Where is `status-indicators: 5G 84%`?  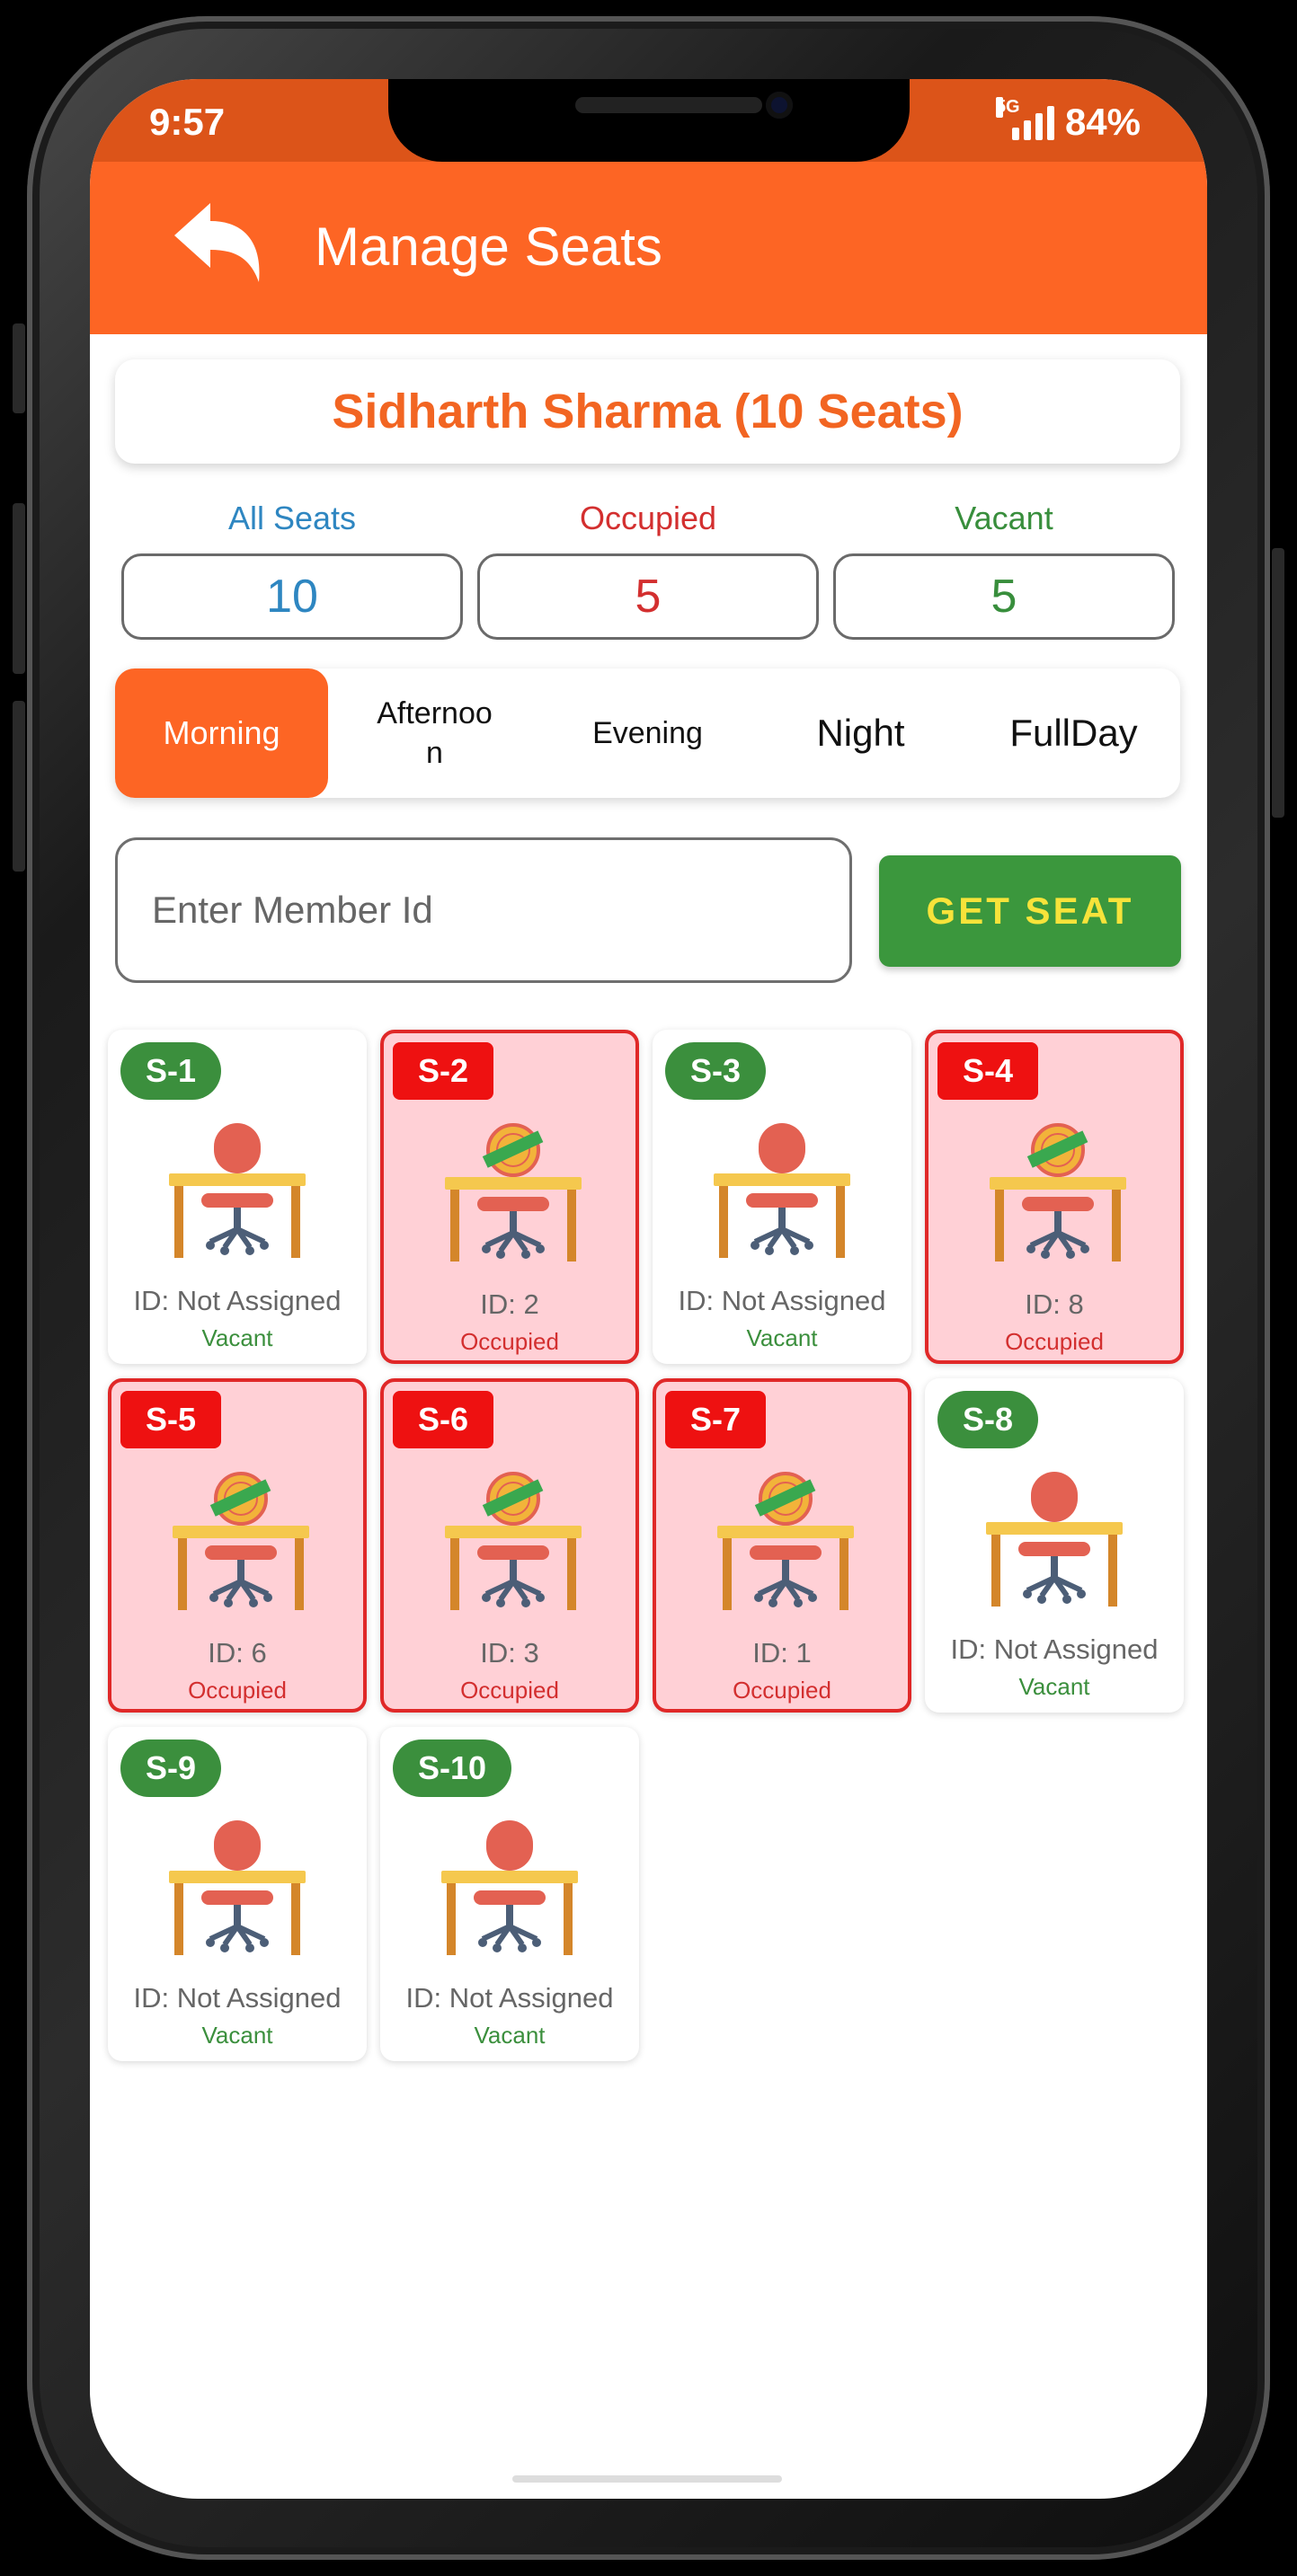 status-indicators: 5G 84% is located at coordinates (1068, 121).